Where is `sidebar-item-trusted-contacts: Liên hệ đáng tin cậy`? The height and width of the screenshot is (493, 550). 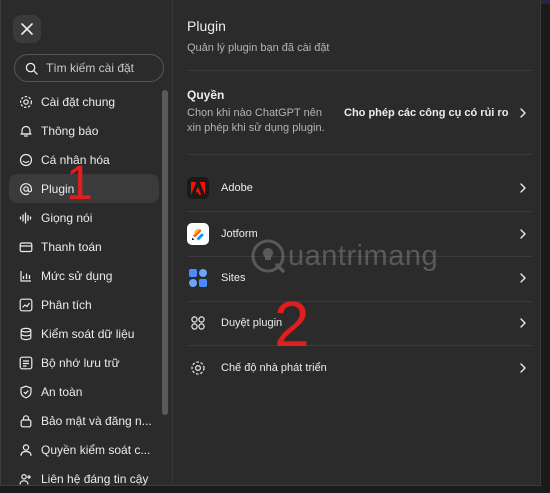
sidebar-item-trusted-contacts: Liên hệ đáng tin cậy is located at coordinates (84, 478).